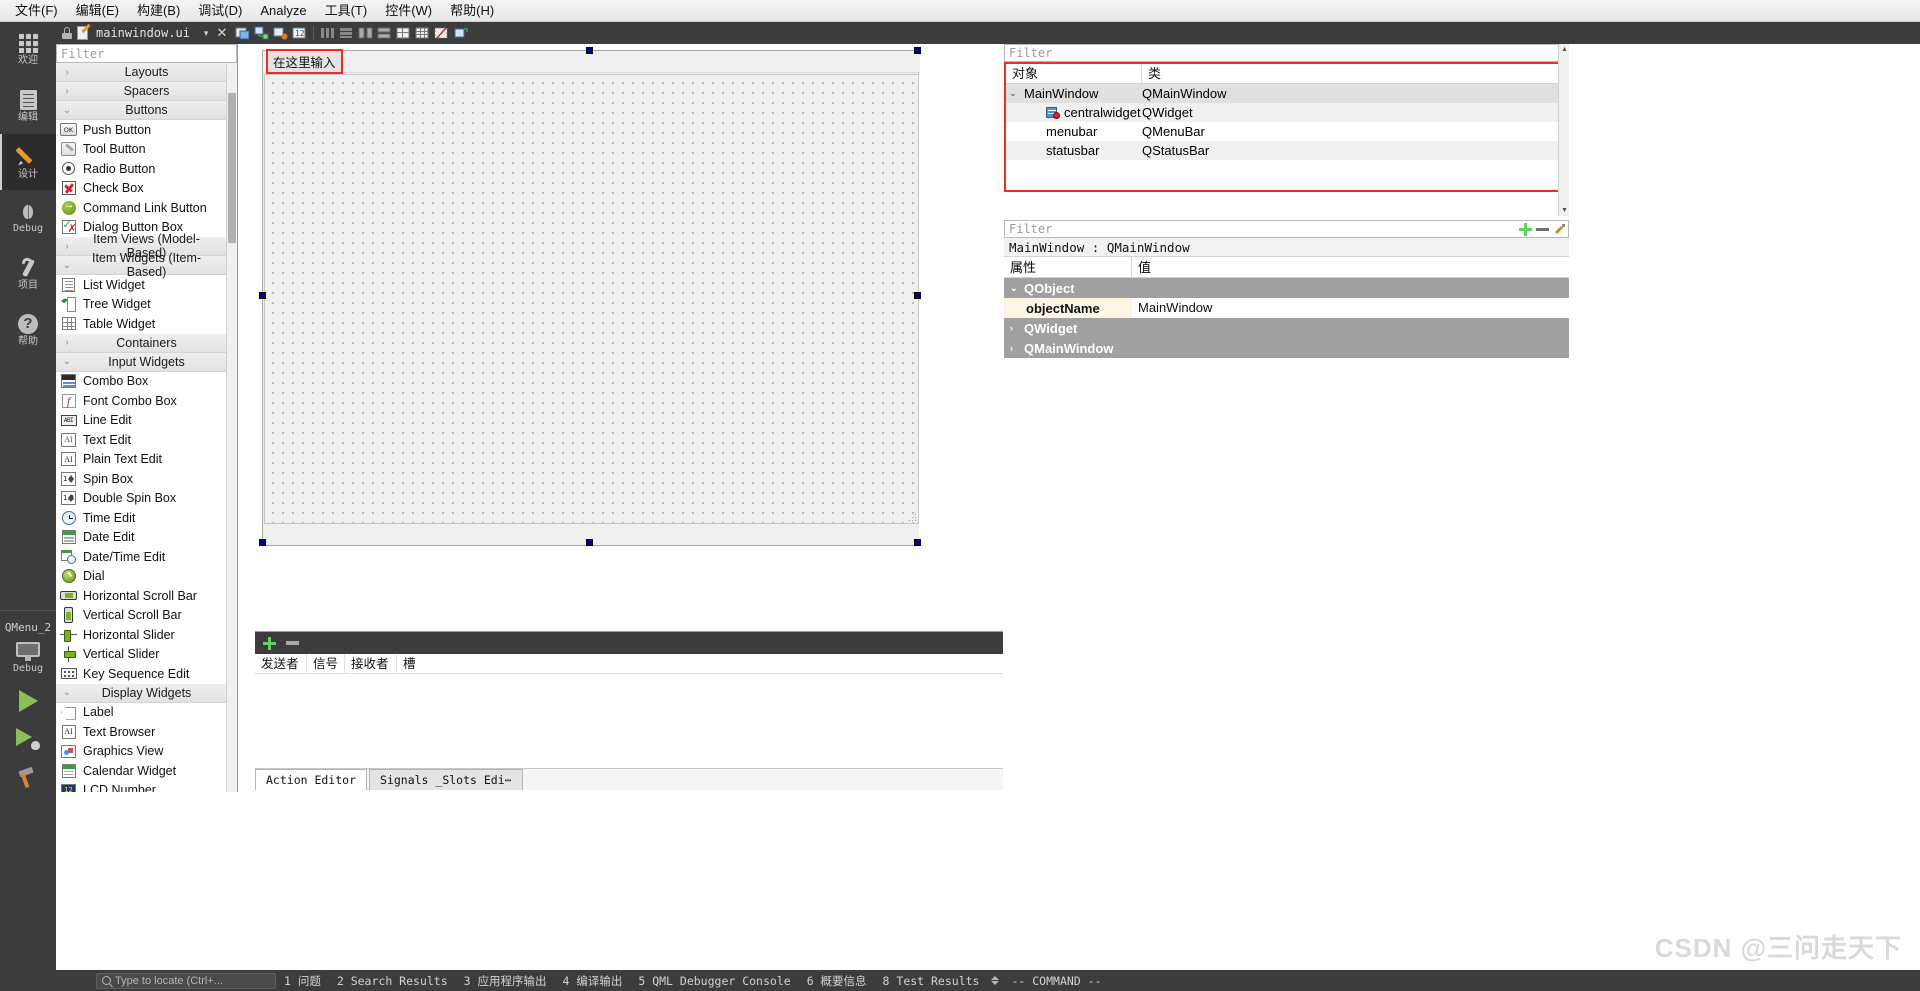 The height and width of the screenshot is (991, 1920). Describe the element at coordinates (1074, 73) in the screenshot. I see `object-column-header: 对象` at that location.